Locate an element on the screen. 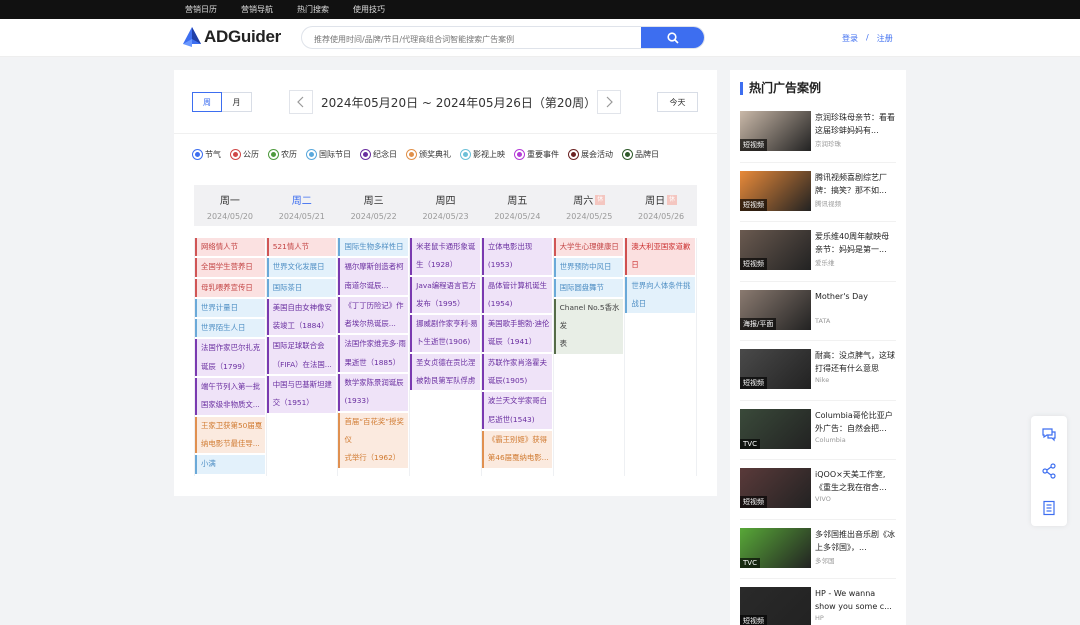 The width and height of the screenshot is (1080, 625). view-month-button: 月 is located at coordinates (237, 102).